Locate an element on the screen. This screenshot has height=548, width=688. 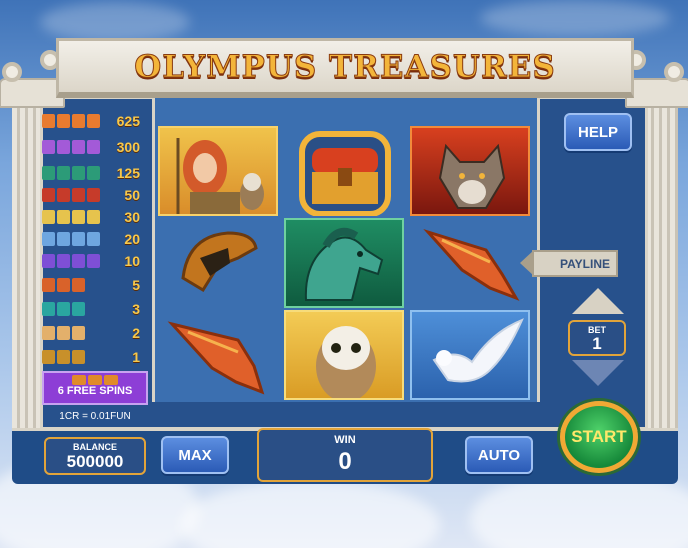
paytable-row: 125 is located at coordinates (96, 173).